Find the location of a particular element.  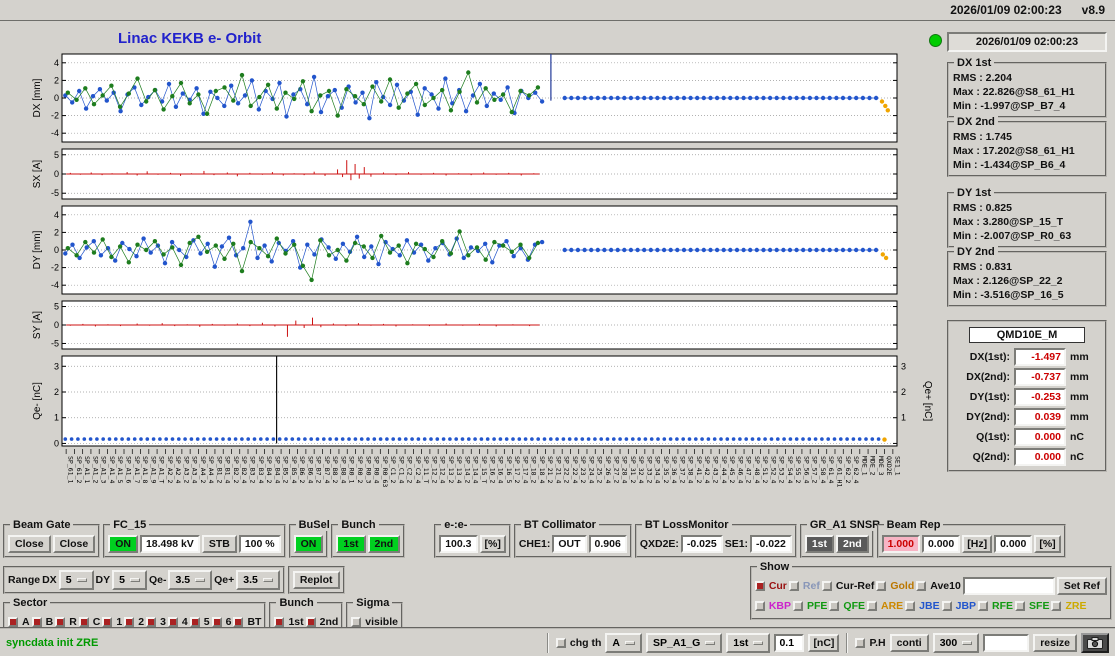

che1-value-display: 0.906 is located at coordinates (607, 544).